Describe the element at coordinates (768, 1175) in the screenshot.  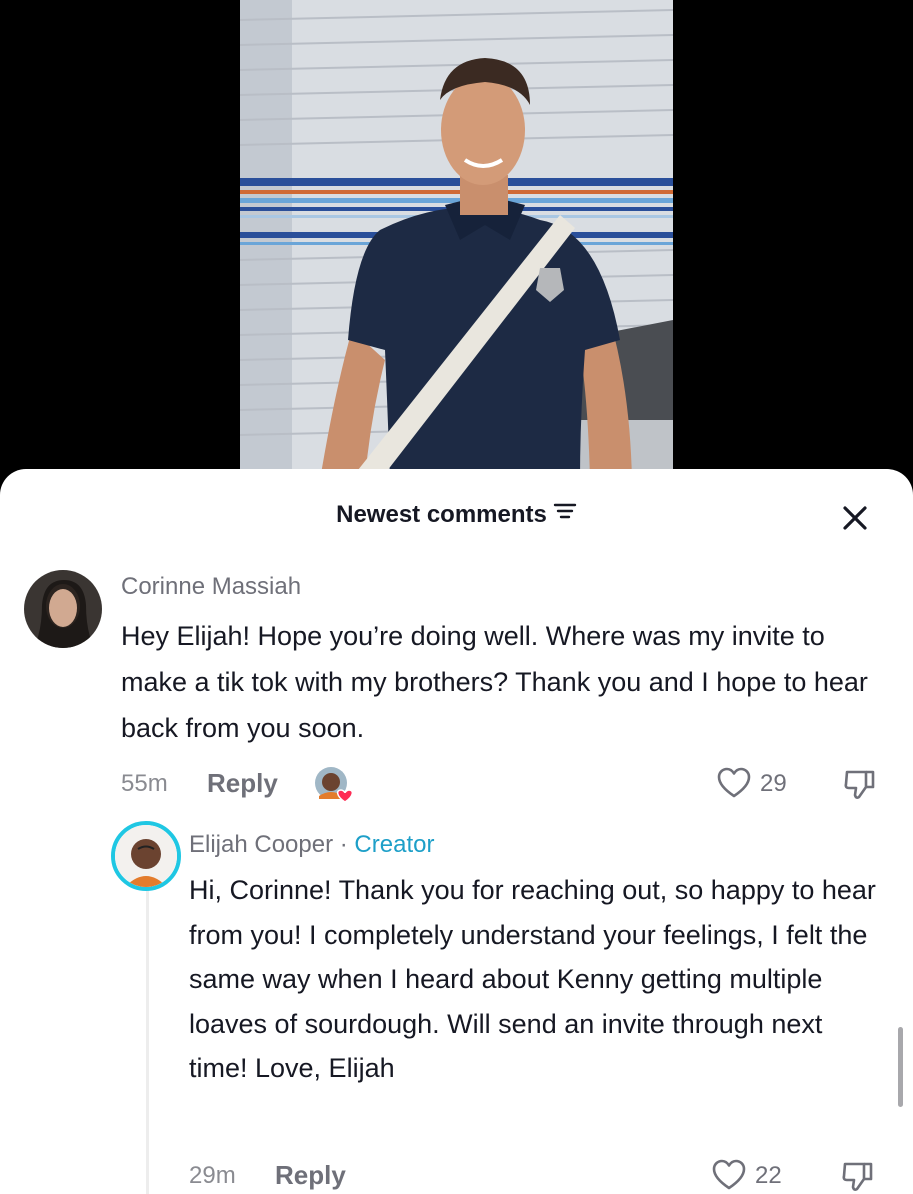
I see `like-count: 22` at that location.